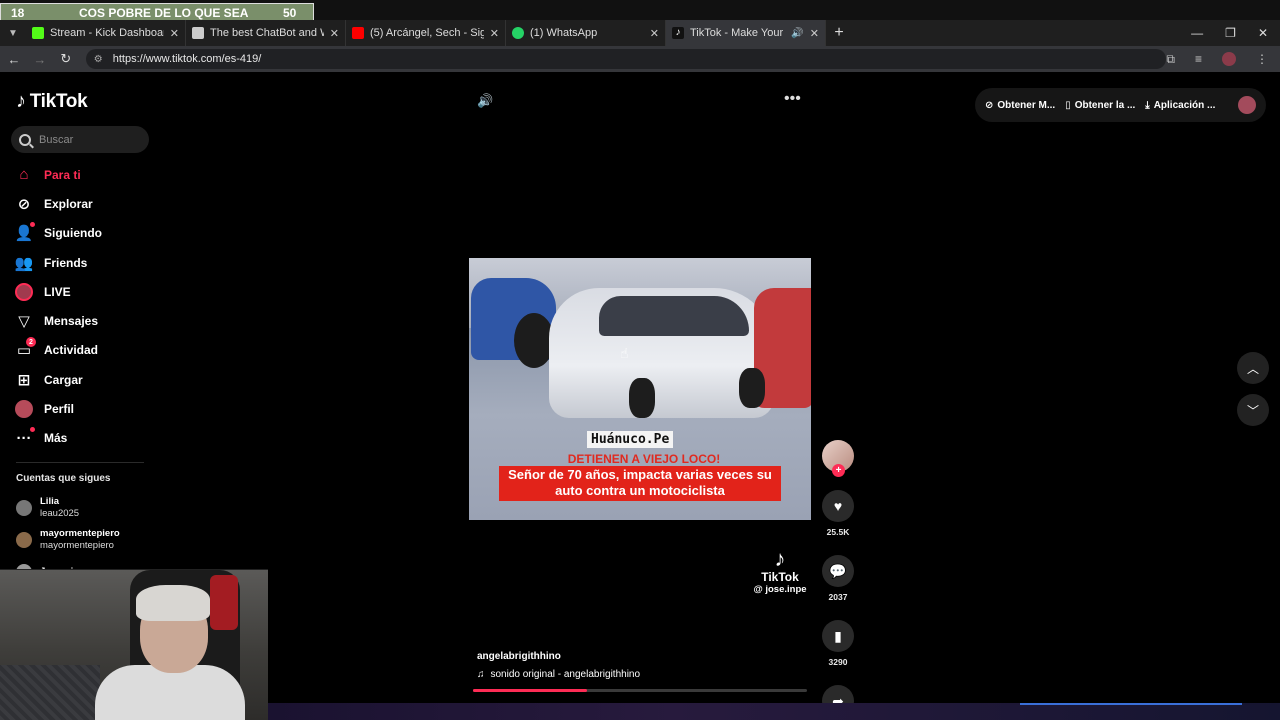 This screenshot has height=720, width=1280. I want to click on user-follow-icon: 👤, so click(24, 232).